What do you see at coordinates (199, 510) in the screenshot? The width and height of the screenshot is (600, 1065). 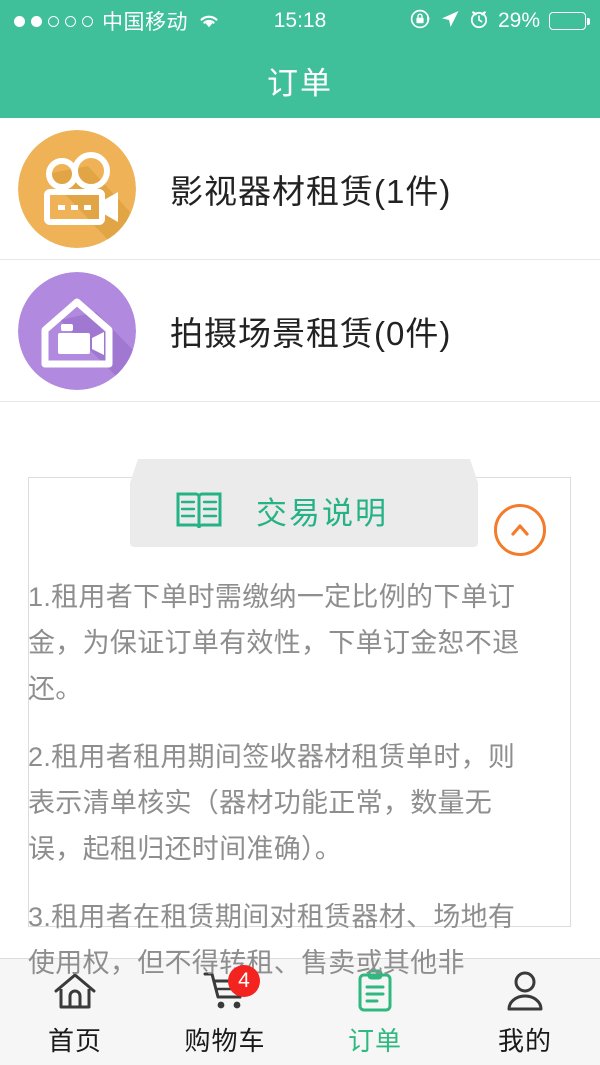 I see `open-book-icon` at bounding box center [199, 510].